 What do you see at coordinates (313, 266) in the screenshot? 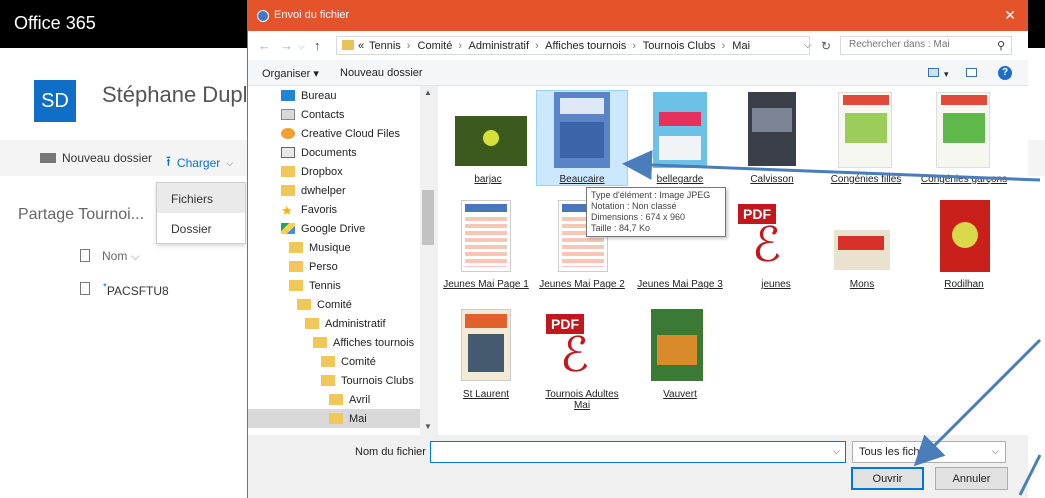
I see `nav-item-perso: Perso` at bounding box center [313, 266].